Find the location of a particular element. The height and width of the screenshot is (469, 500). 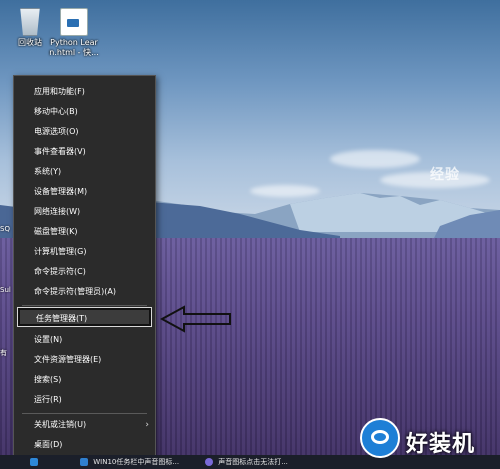

watermark-faint-text: 经验 is located at coordinates (445, 175).